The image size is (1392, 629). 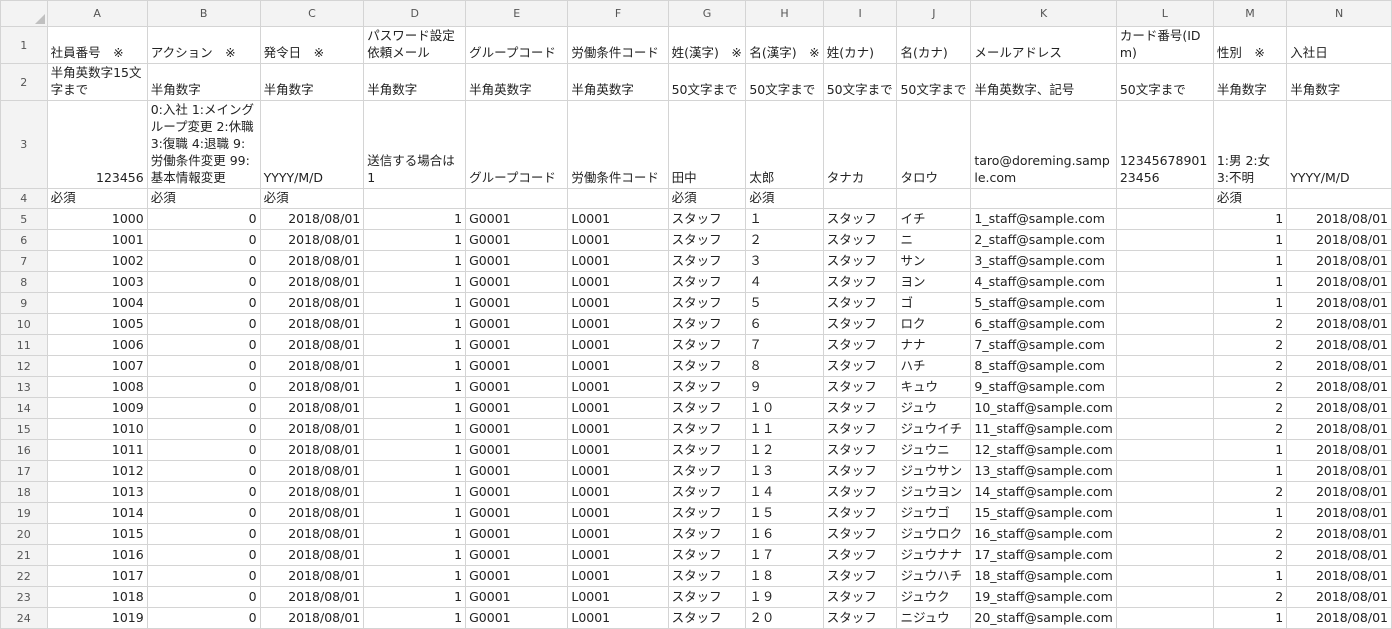 What do you see at coordinates (24, 240) in the screenshot?
I see `row-header-6: 6` at bounding box center [24, 240].